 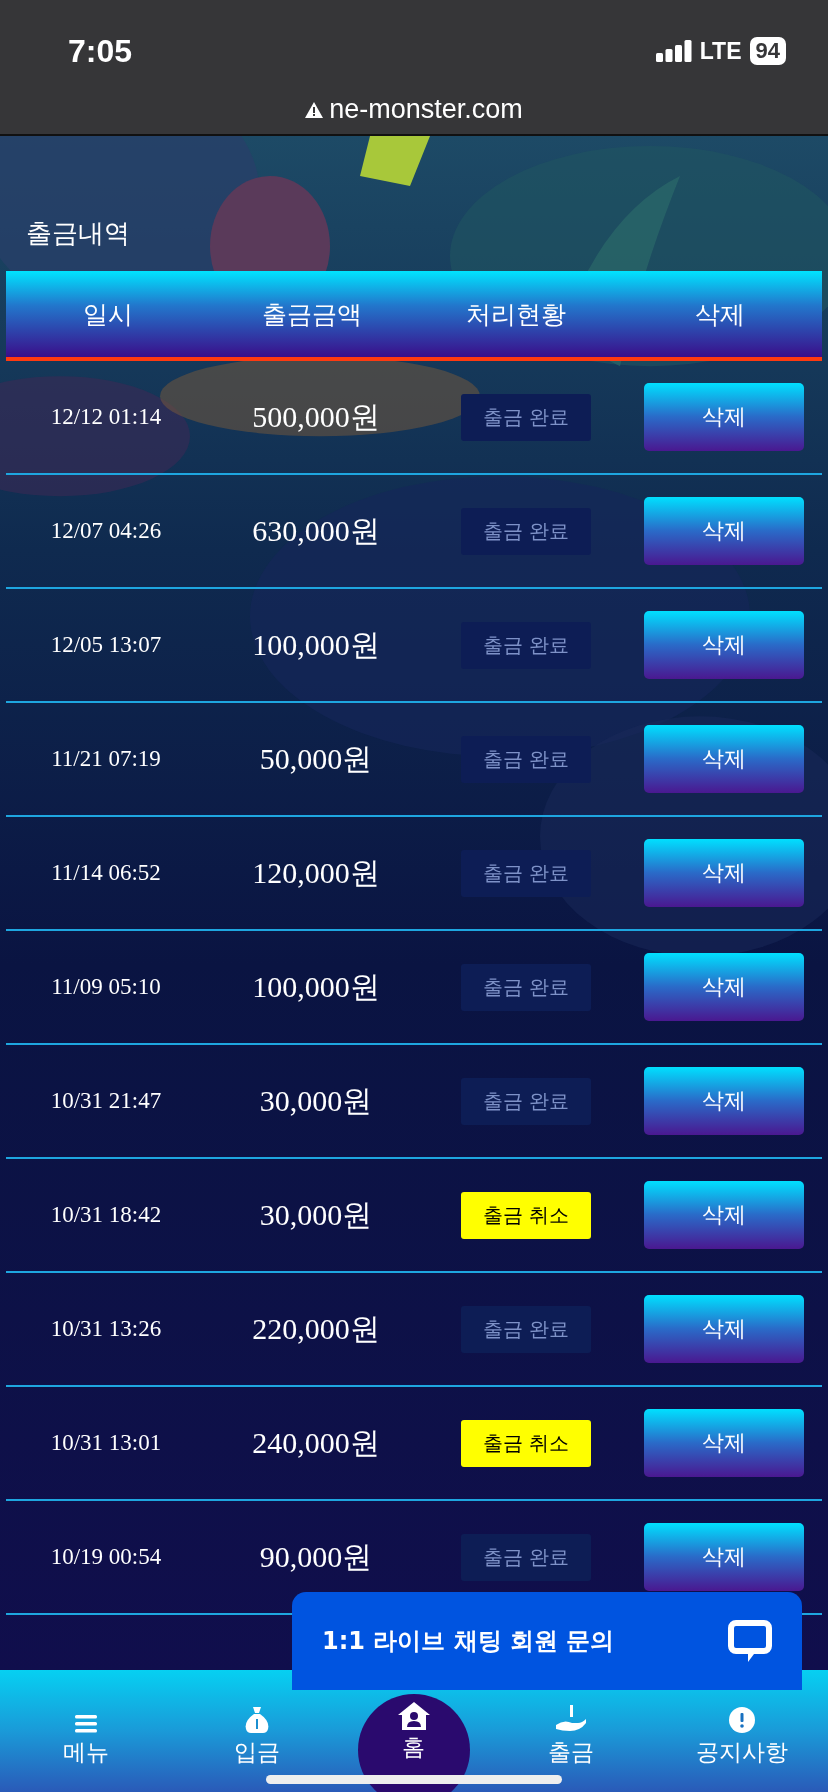 I want to click on amount-cell-text: 50,000원, so click(x=316, y=758).